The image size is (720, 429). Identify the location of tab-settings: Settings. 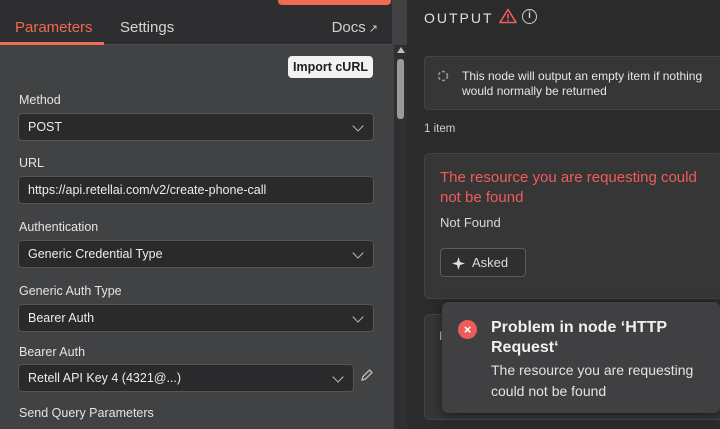
(147, 27).